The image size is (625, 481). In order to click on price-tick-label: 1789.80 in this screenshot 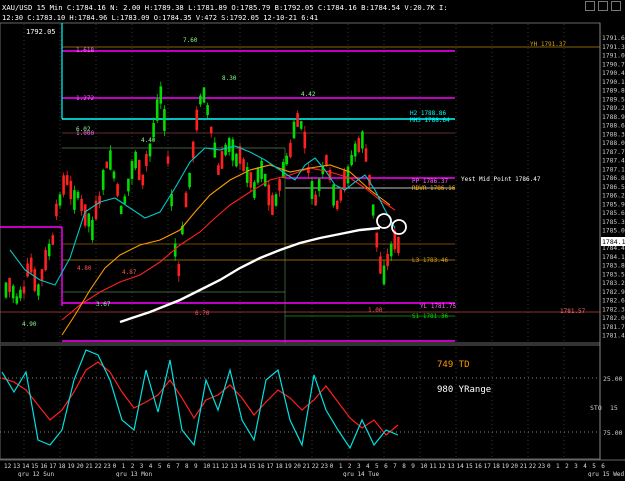, I will do `click(613, 91)`.